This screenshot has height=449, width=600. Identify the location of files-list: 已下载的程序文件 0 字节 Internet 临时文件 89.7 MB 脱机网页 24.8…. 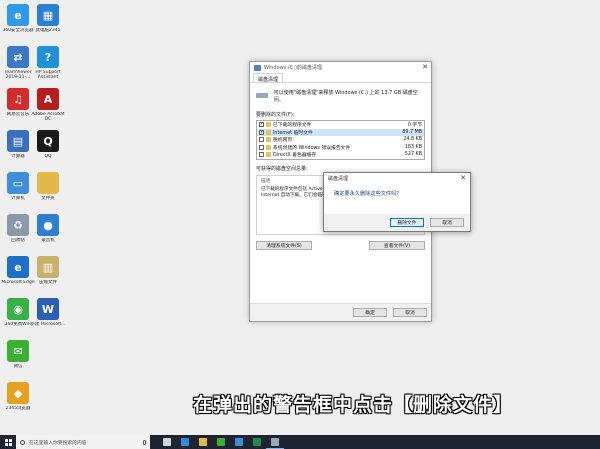
(340, 140).